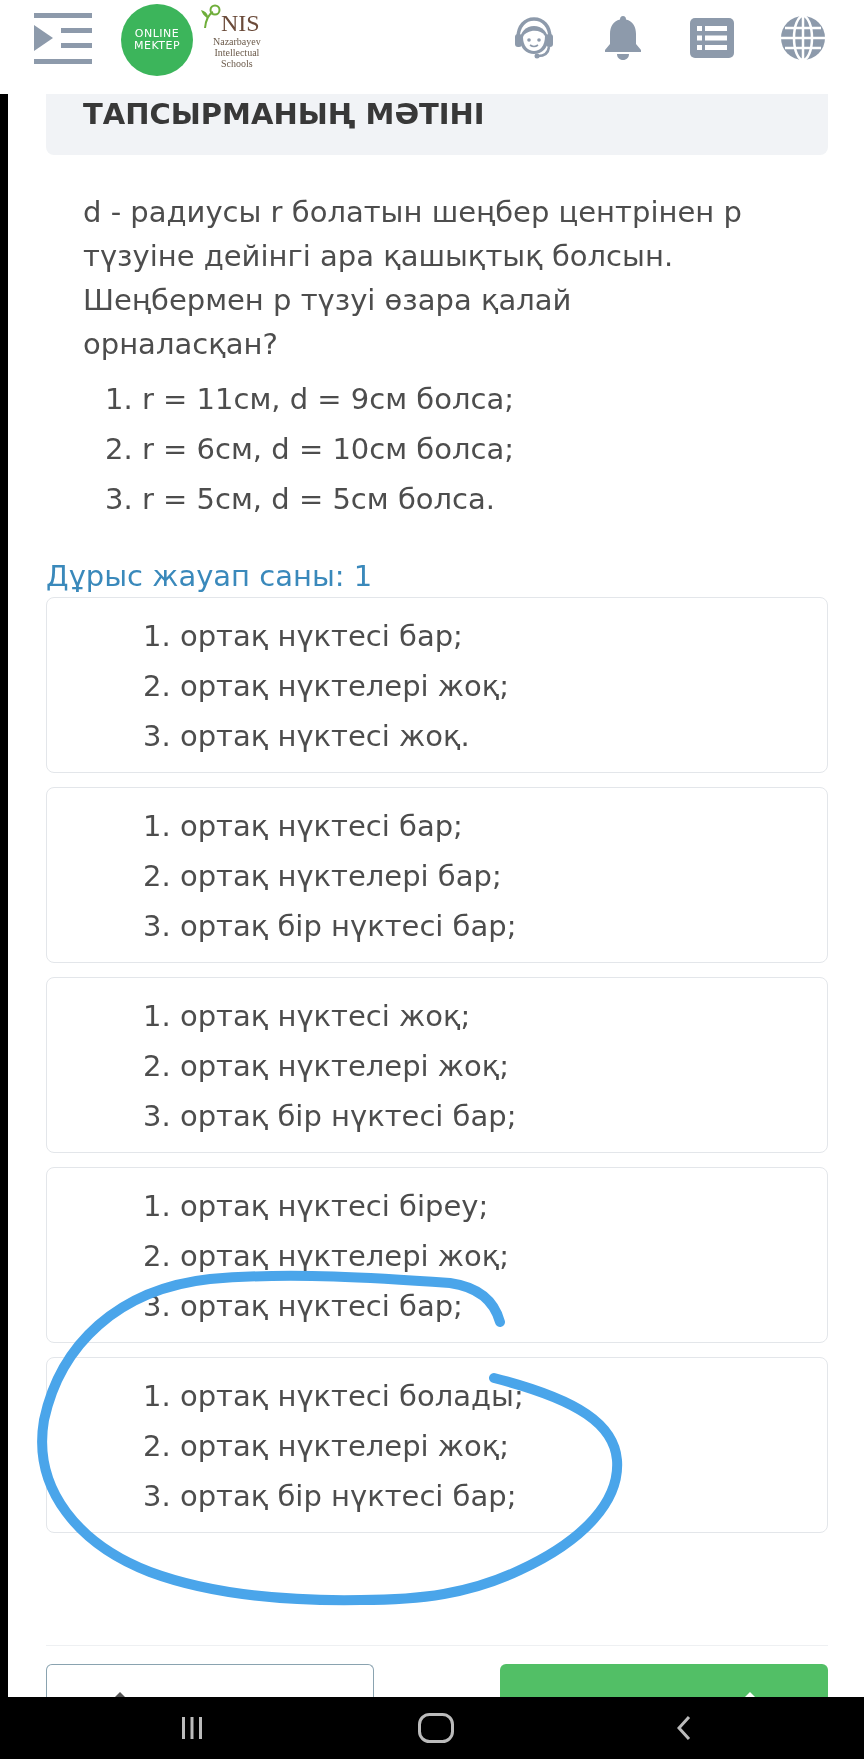 The width and height of the screenshot is (864, 1759). I want to click on support-agent-icon, so click(534, 38).